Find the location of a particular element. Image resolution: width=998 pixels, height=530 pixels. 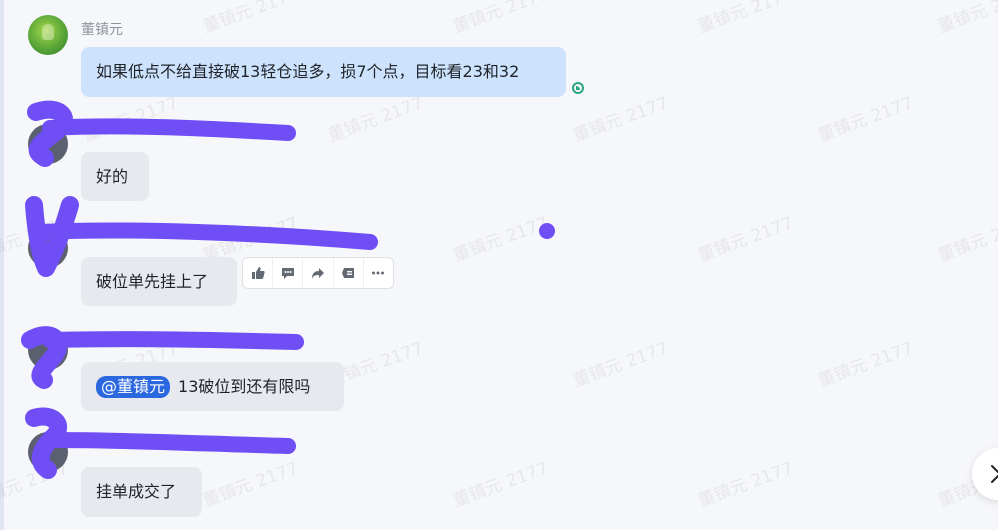

message-bubble: 挂单成交了 is located at coordinates (141, 492).